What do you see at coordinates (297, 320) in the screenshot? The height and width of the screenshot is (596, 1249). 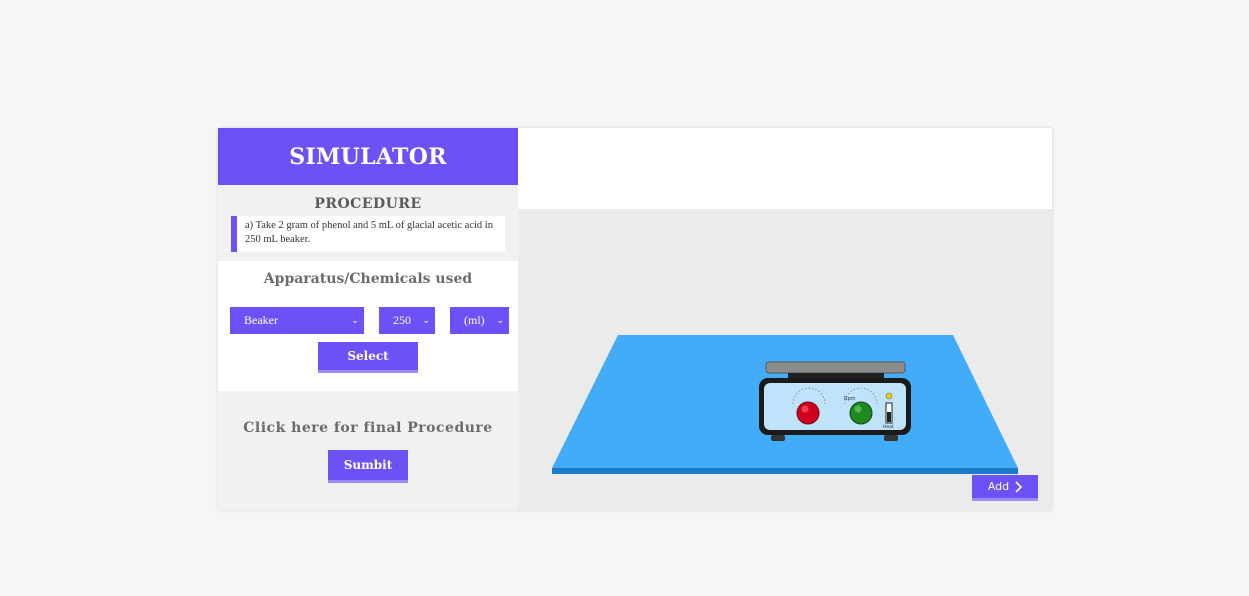 I see `apparatus-select: Beaker ⌄` at bounding box center [297, 320].